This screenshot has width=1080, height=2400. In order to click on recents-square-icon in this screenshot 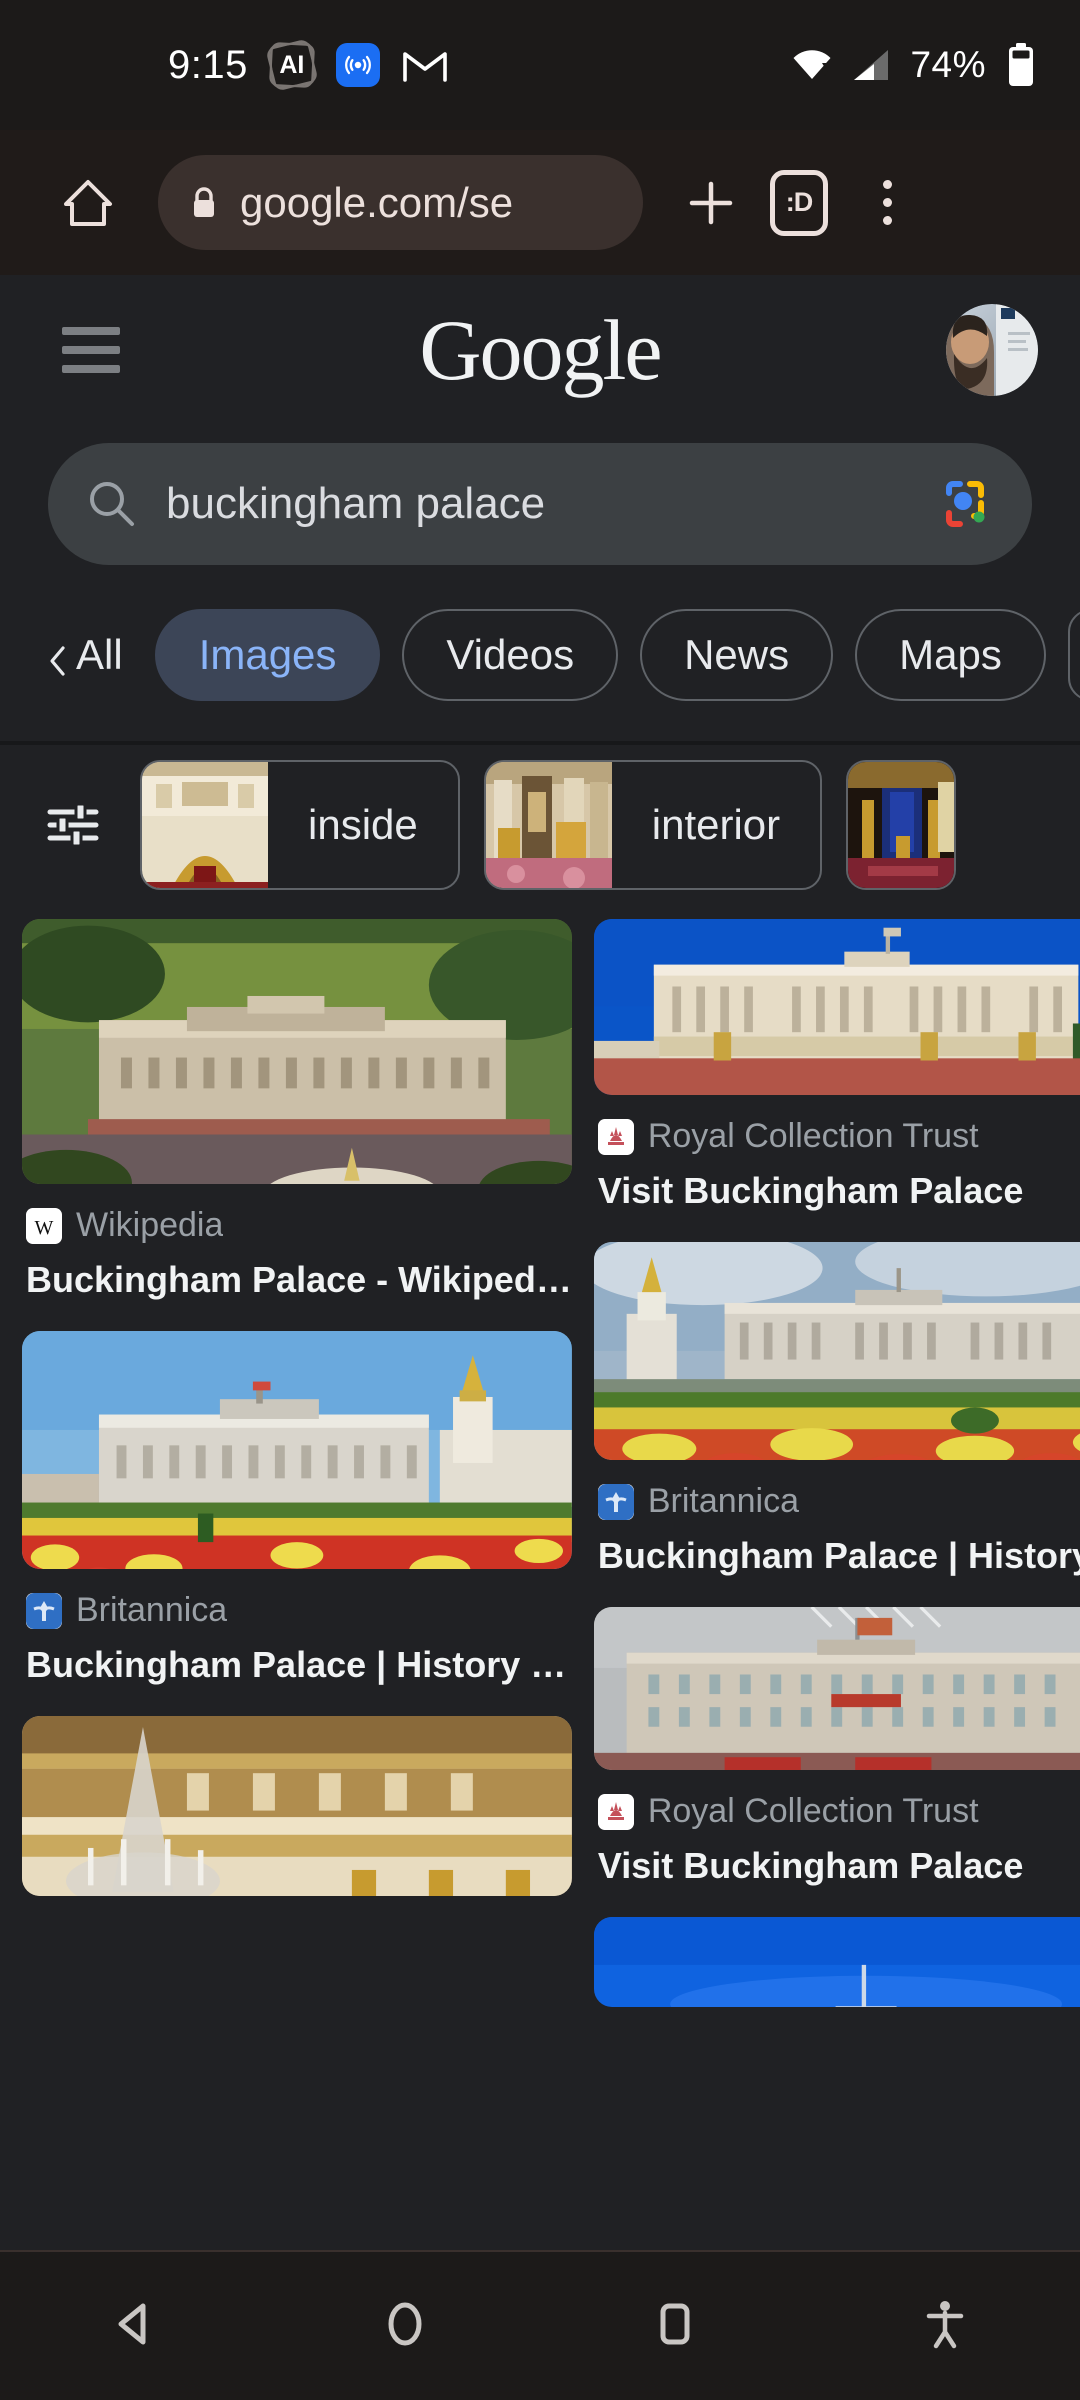, I will do `click(675, 2326)`.